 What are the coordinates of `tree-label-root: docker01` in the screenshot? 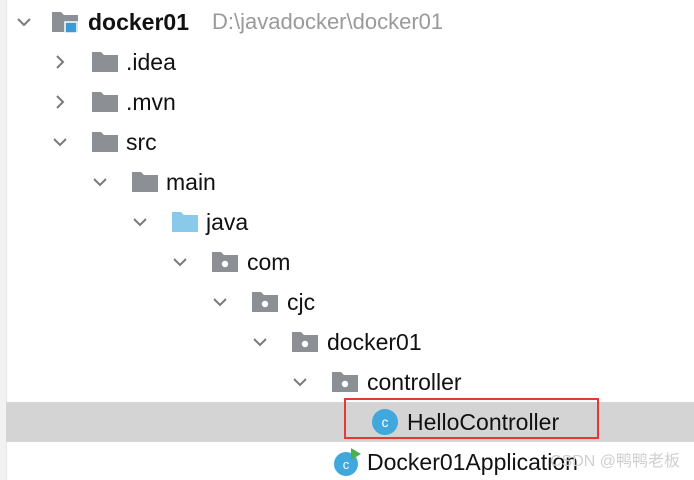 It's located at (139, 22).